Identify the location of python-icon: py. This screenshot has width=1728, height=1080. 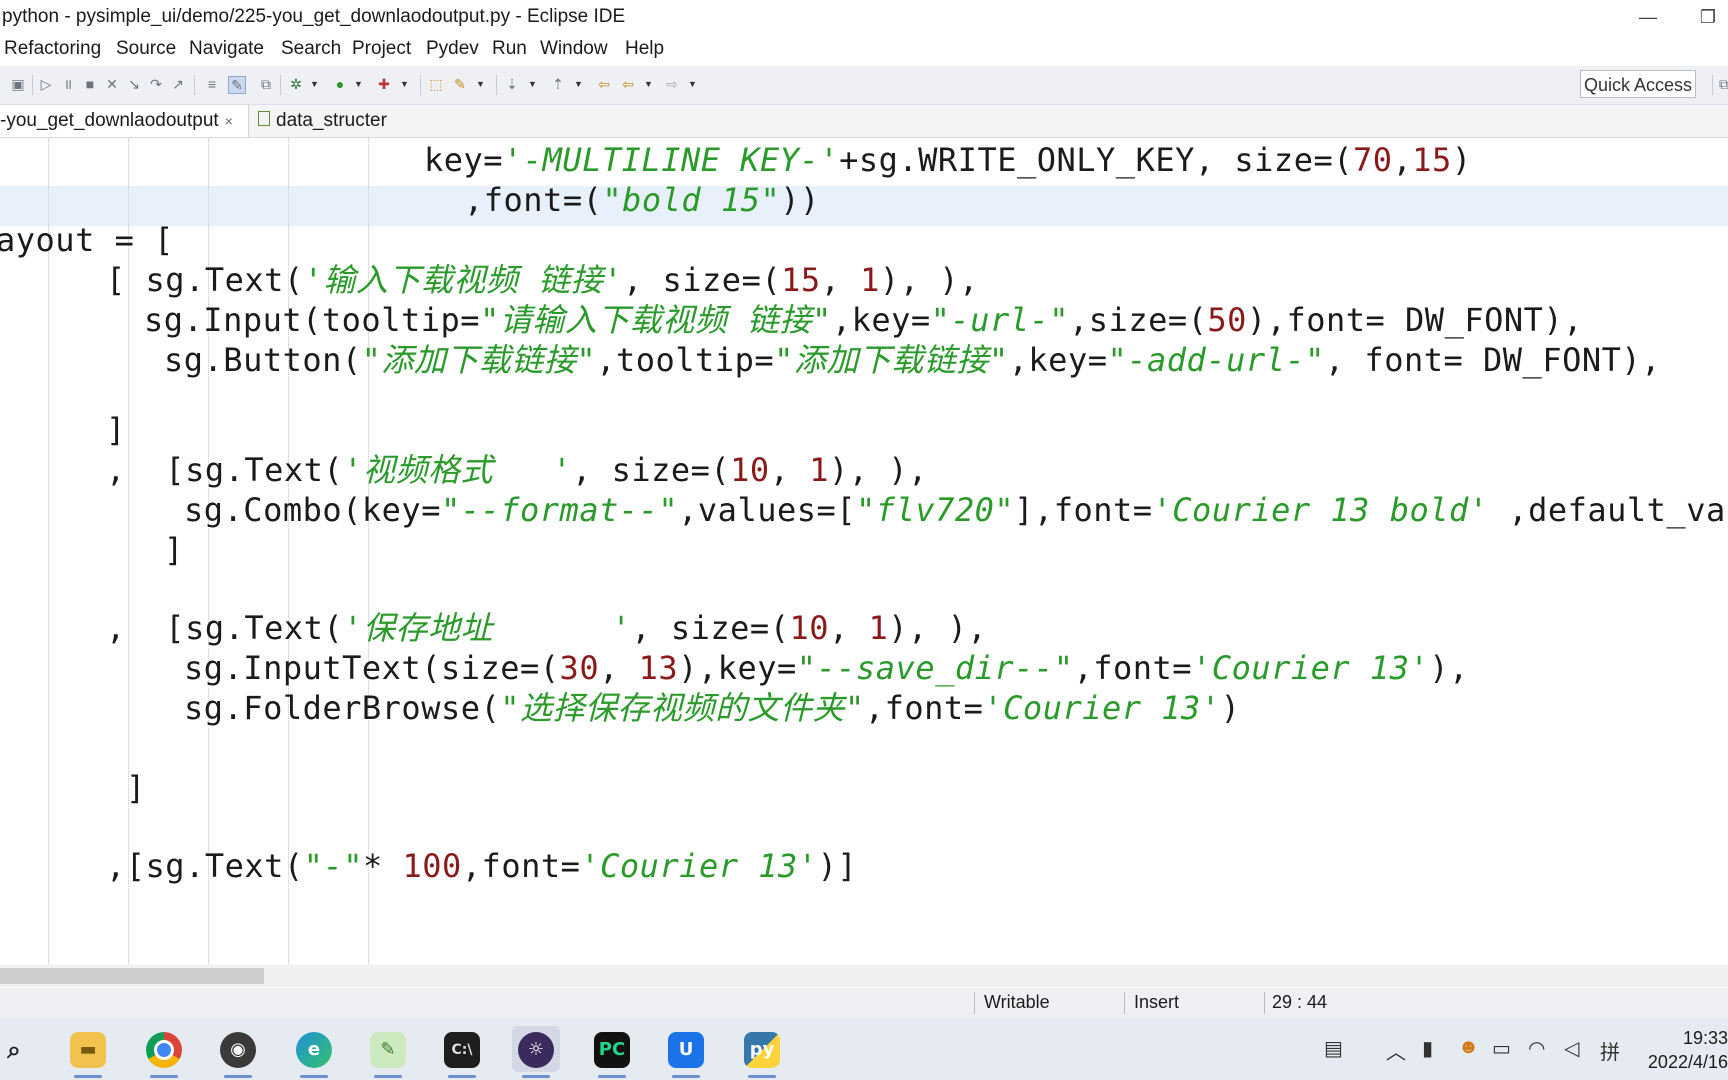
(762, 1052).